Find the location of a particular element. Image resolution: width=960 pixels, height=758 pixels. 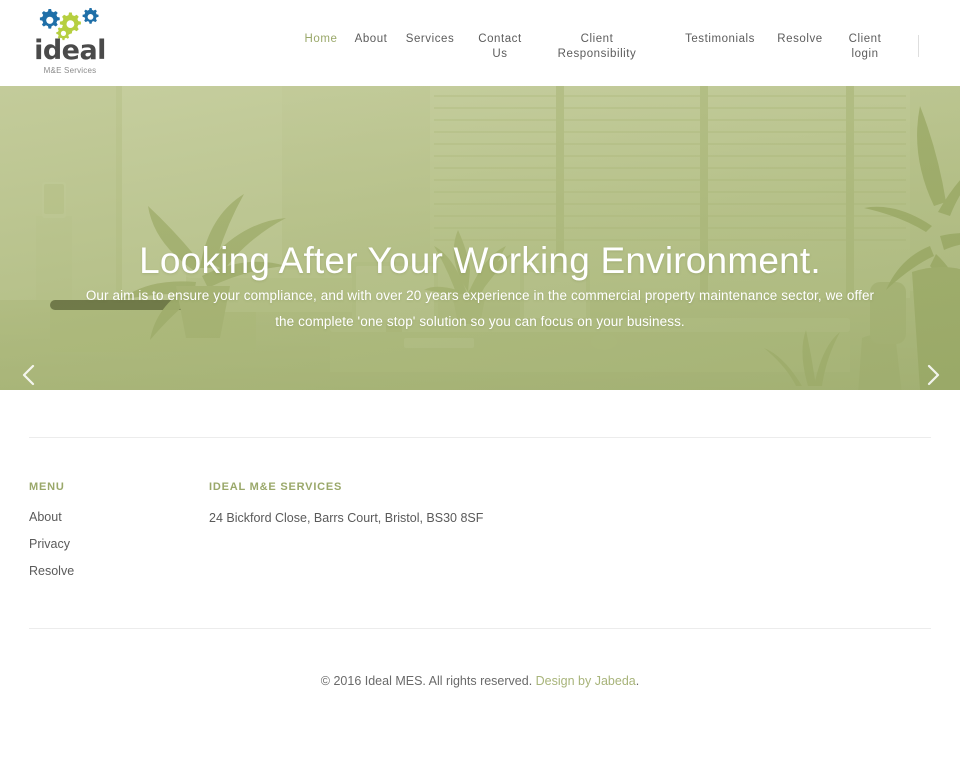

nav-item-services: Services is located at coordinates (430, 39).